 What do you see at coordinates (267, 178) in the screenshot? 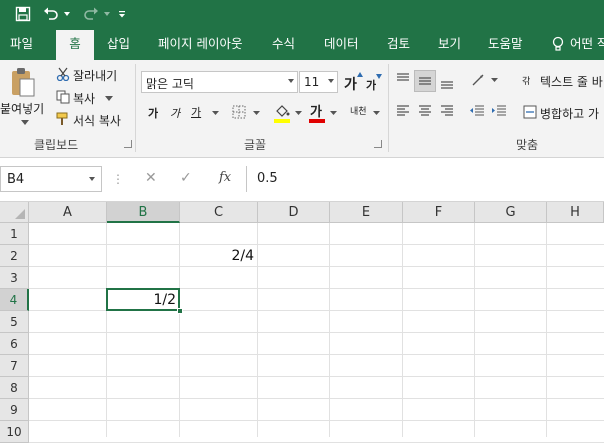
I see `formula-input-value: 0.5` at bounding box center [267, 178].